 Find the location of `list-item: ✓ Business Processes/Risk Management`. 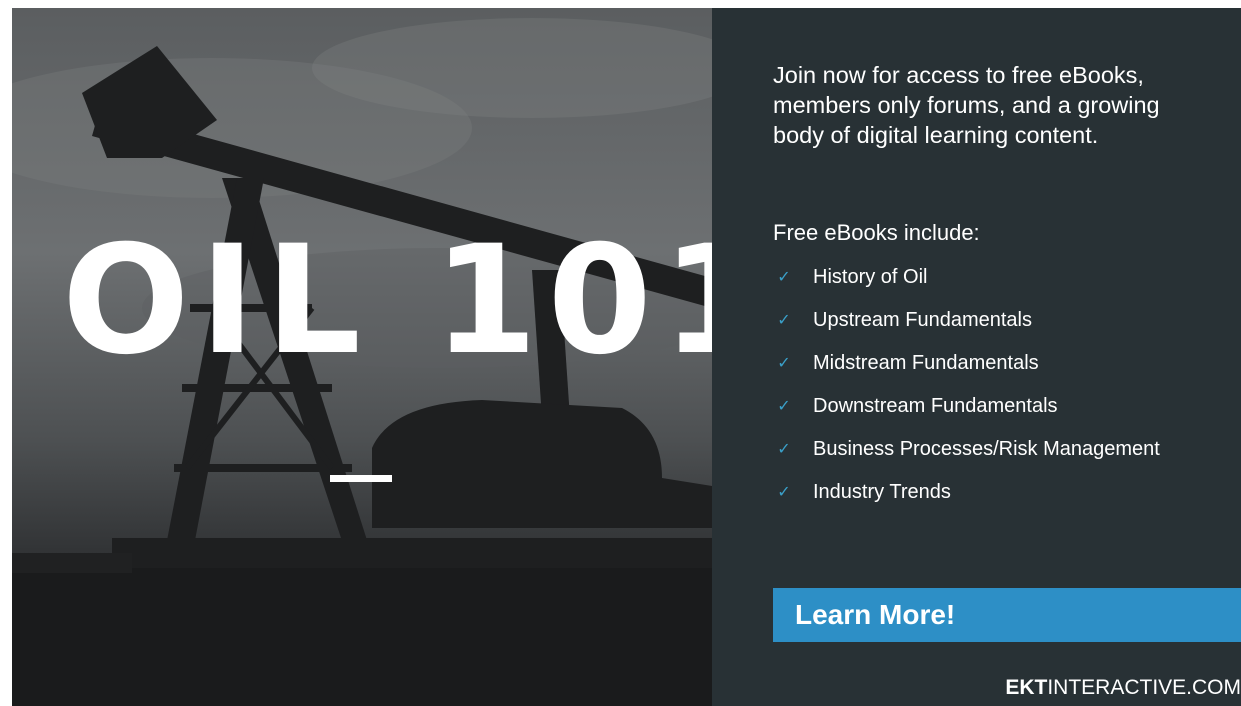

list-item: ✓ Business Processes/Risk Management is located at coordinates (983, 449).